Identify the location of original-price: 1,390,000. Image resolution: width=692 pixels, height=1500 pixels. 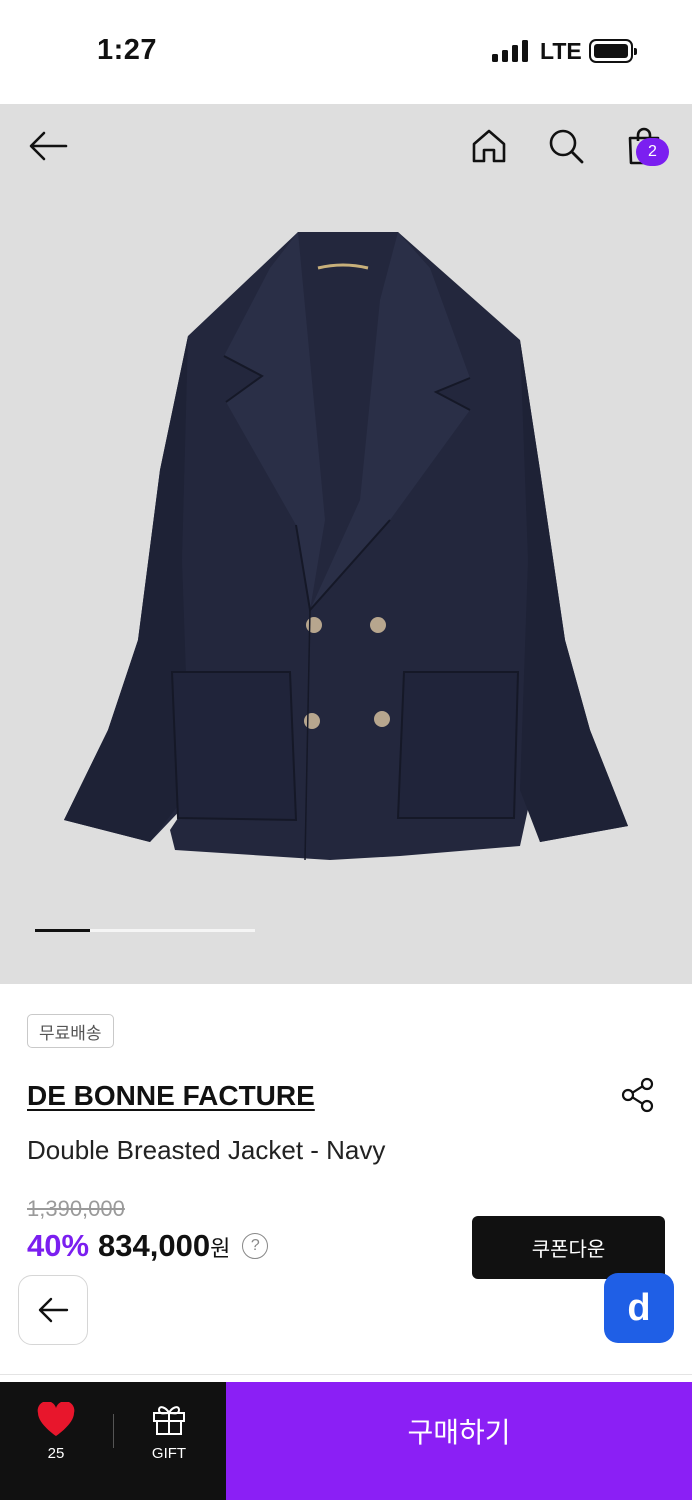
(76, 1208).